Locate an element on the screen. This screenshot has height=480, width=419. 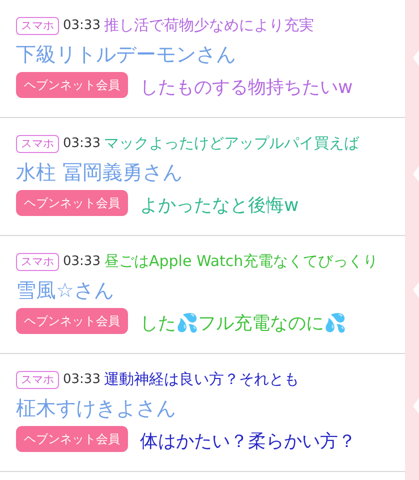
caption-text: 運動神経は良い方？それとも is located at coordinates (201, 379).